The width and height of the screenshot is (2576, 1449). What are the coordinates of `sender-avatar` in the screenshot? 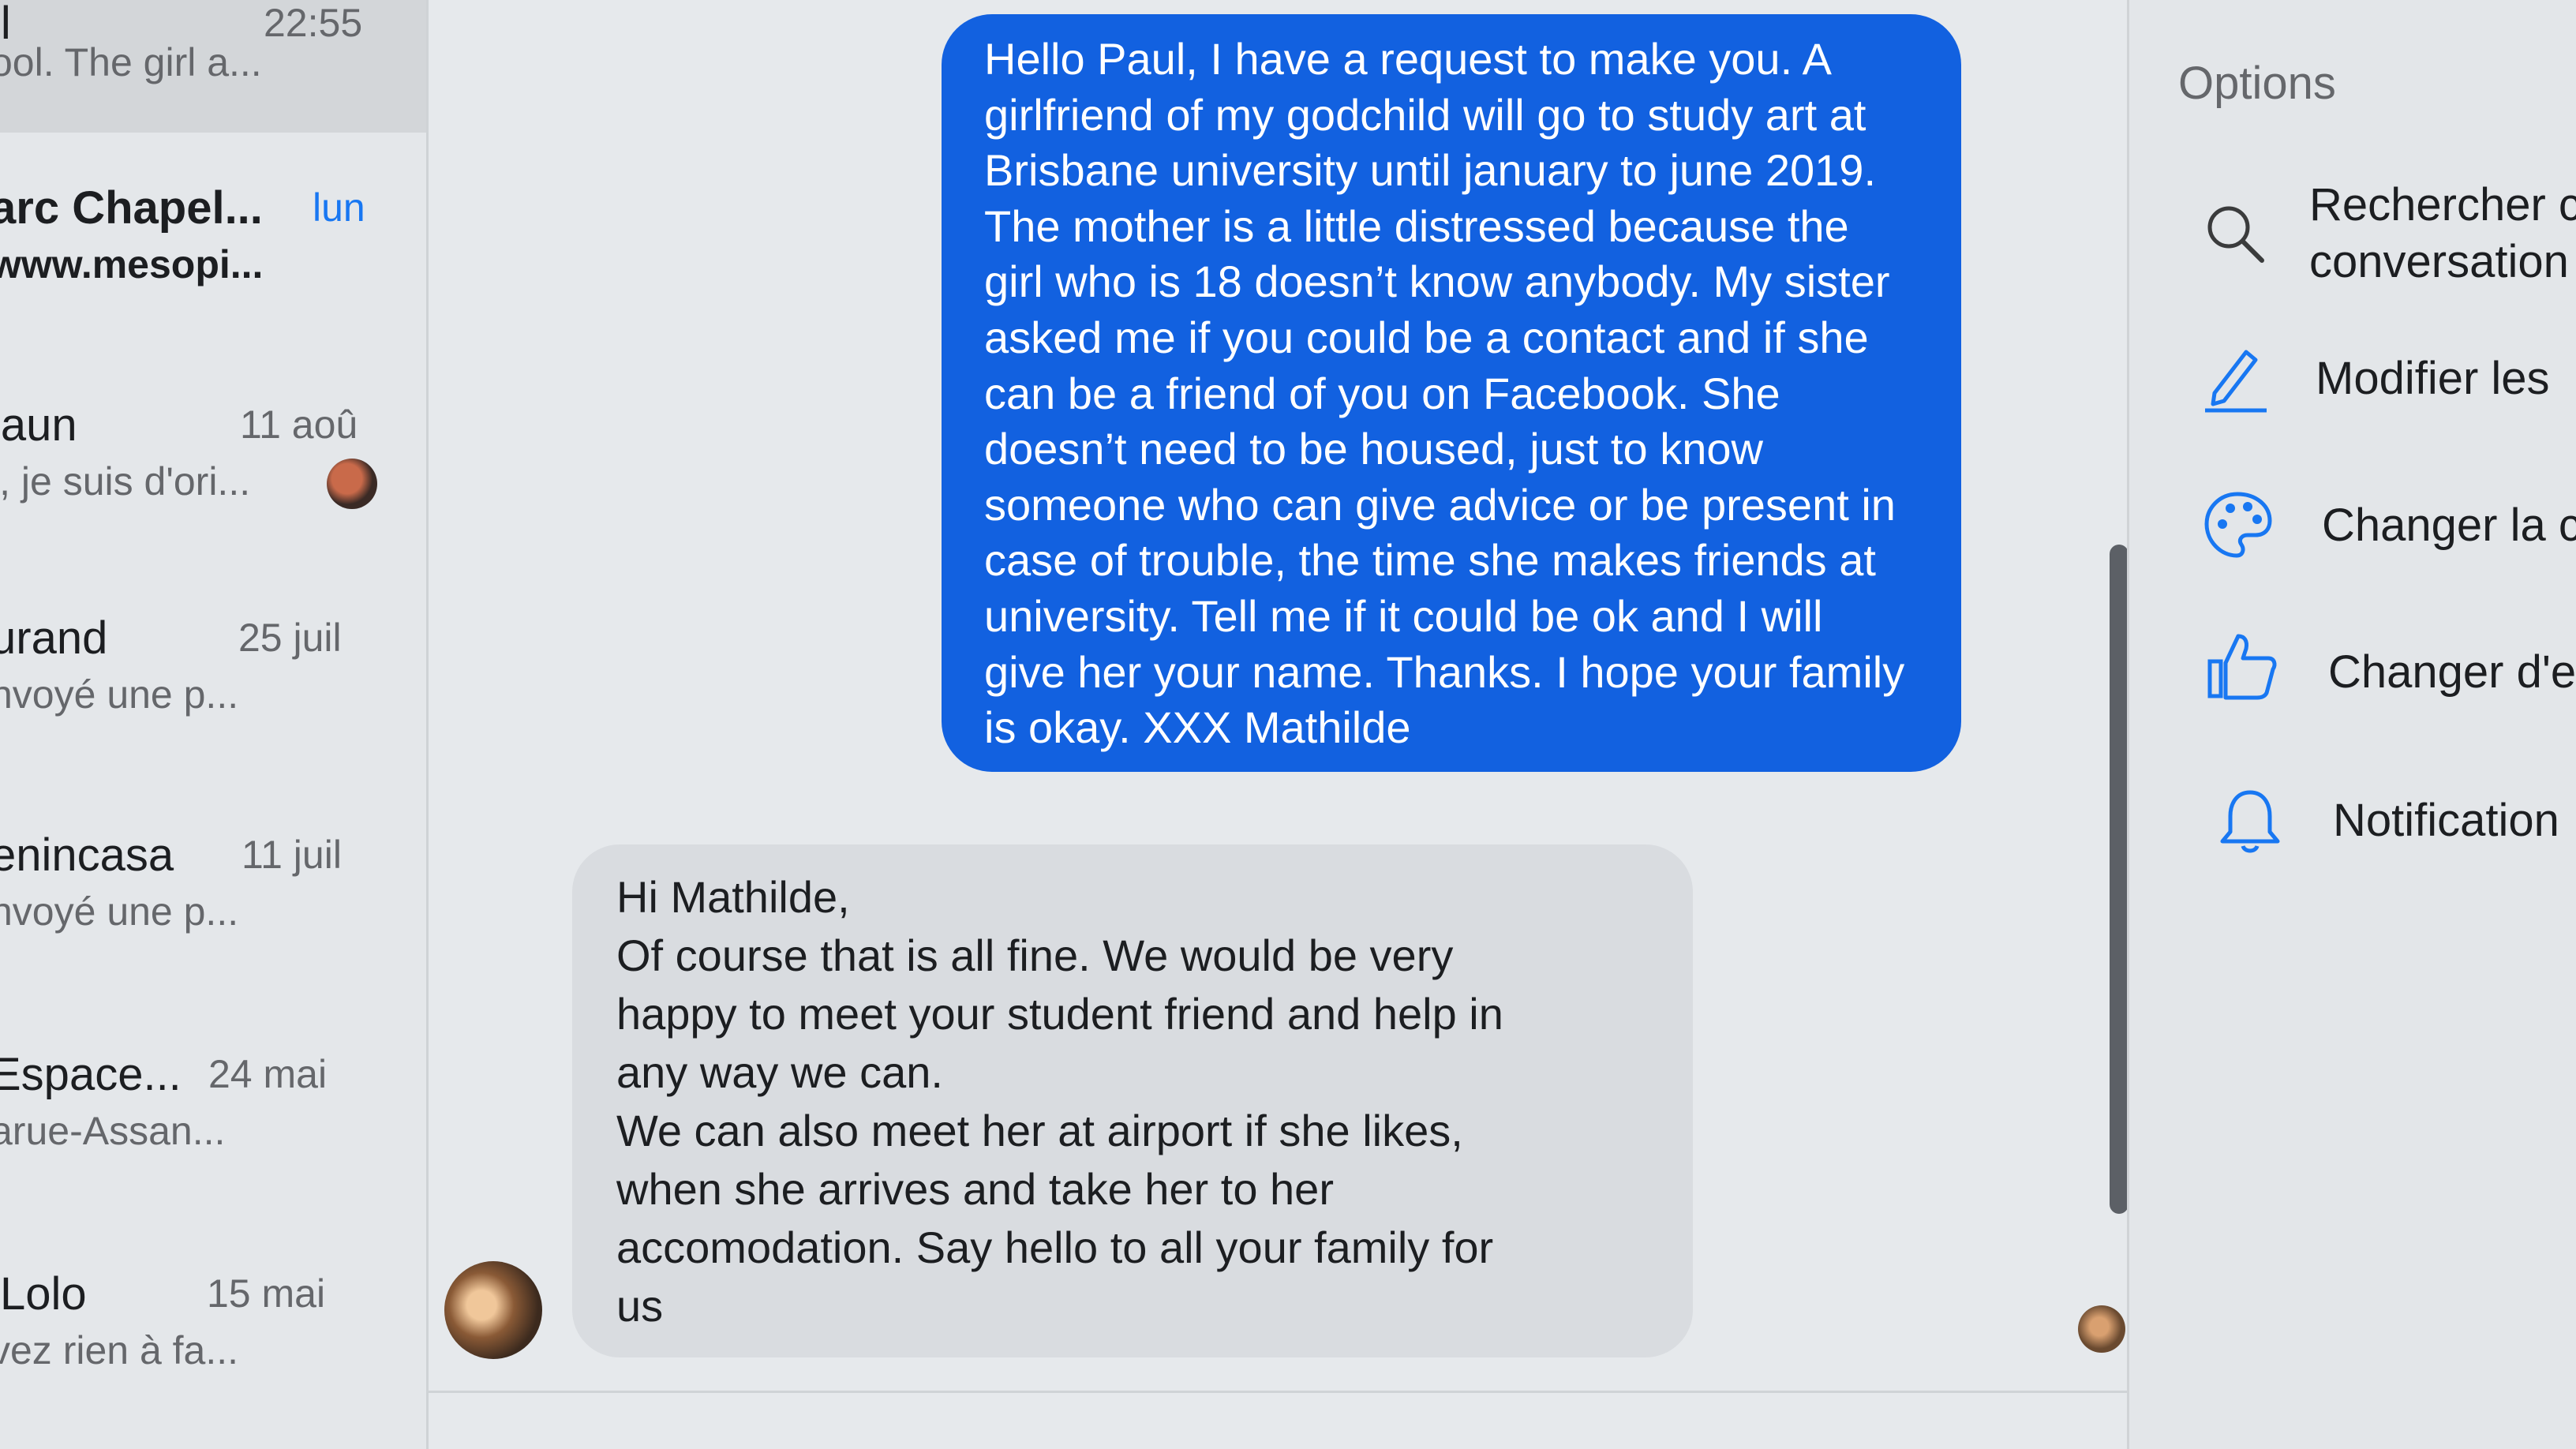 It's located at (493, 1310).